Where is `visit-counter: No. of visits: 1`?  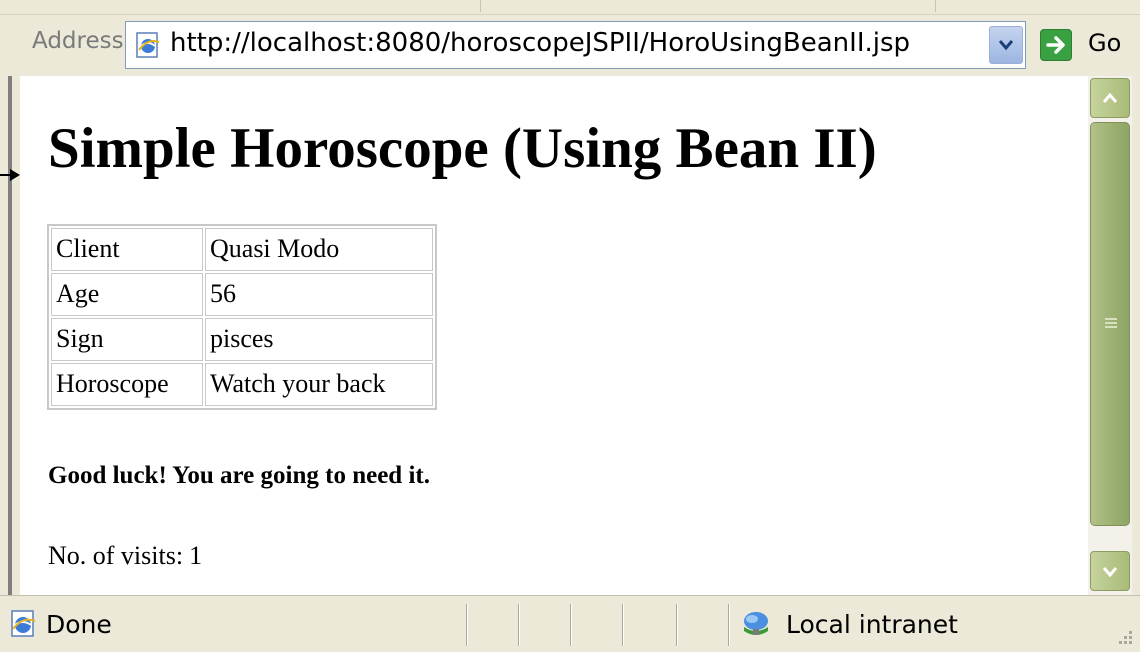 visit-counter: No. of visits: 1 is located at coordinates (125, 556).